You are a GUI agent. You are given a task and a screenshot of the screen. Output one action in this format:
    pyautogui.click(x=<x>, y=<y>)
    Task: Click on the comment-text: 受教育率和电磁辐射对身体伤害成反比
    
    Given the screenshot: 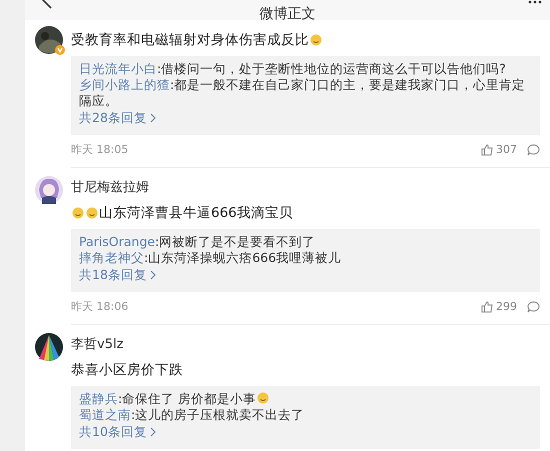 What is the action you would take?
    pyautogui.click(x=305, y=40)
    